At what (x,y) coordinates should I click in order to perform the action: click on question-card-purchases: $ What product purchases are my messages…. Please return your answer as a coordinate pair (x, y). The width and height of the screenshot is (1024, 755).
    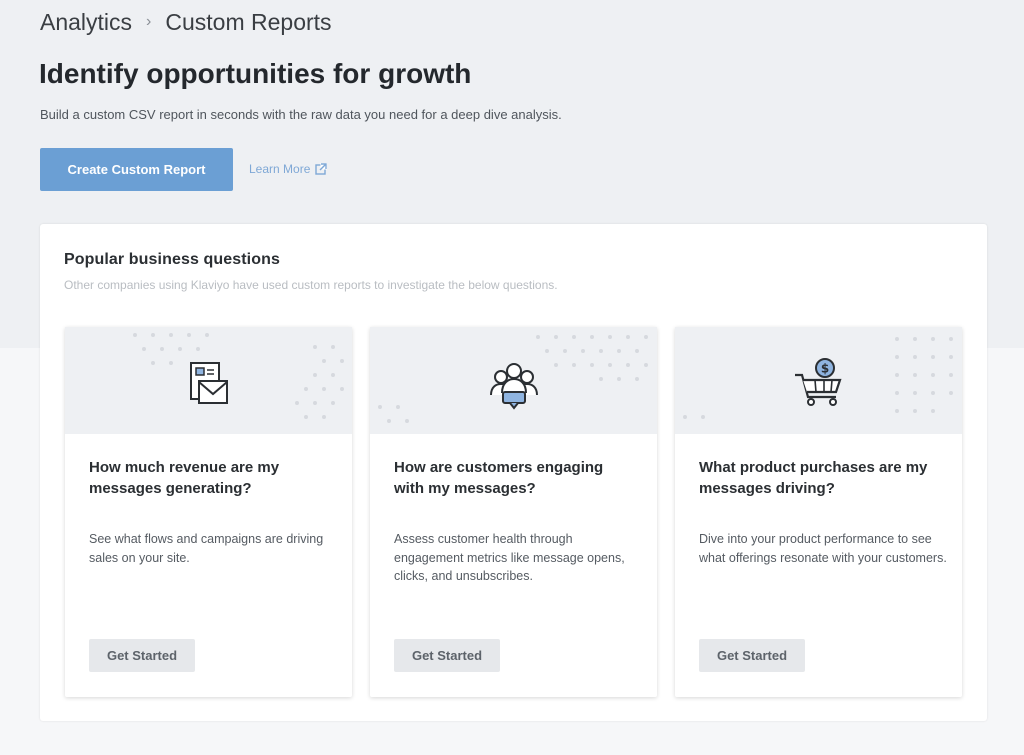
    Looking at the image, I should click on (818, 512).